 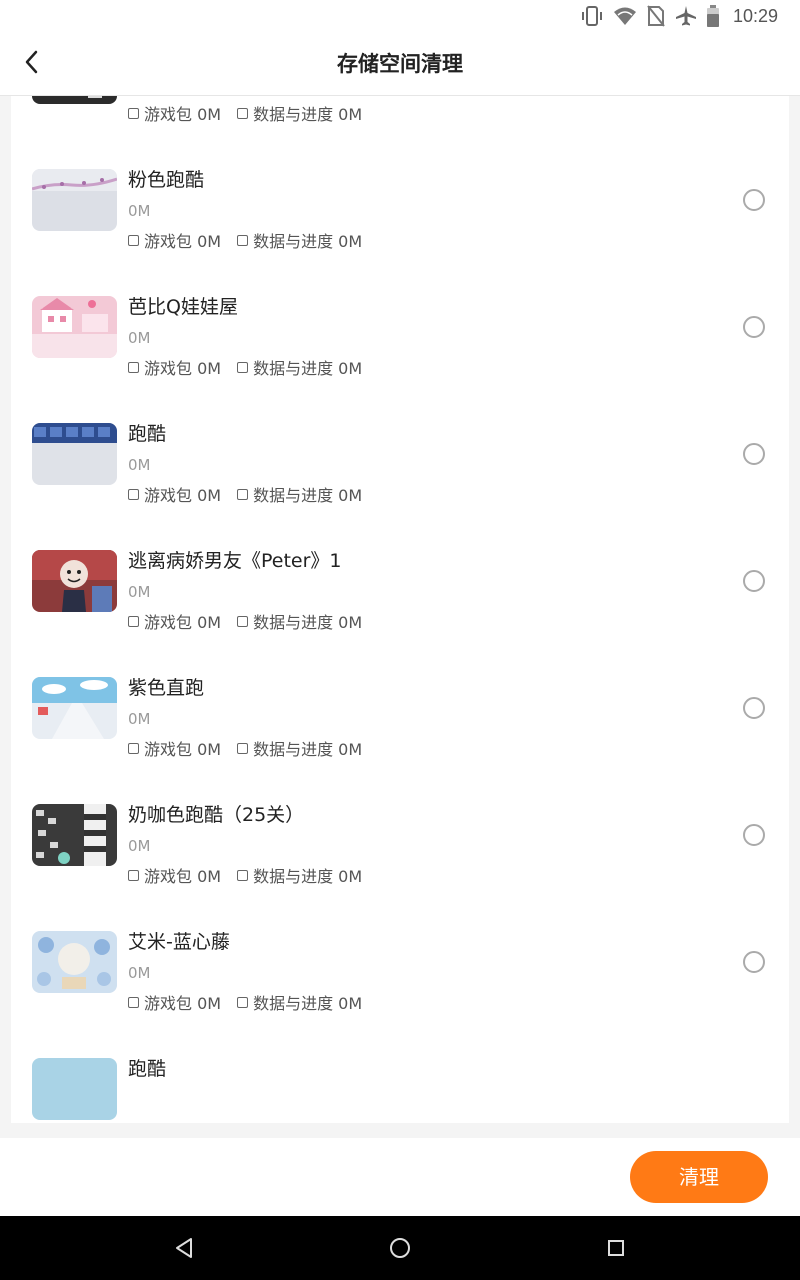 What do you see at coordinates (183, 307) in the screenshot?
I see `game-name: 芭比Q娃娃屋` at bounding box center [183, 307].